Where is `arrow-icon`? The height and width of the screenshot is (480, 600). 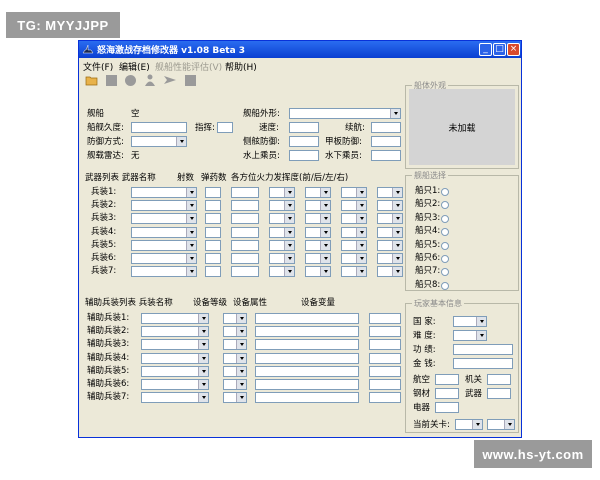
arrow-icon is located at coordinates (170, 80).